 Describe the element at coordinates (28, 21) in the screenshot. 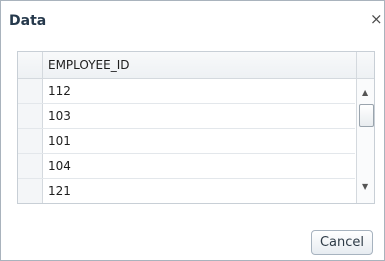

I see `dialog-title: Data` at that location.